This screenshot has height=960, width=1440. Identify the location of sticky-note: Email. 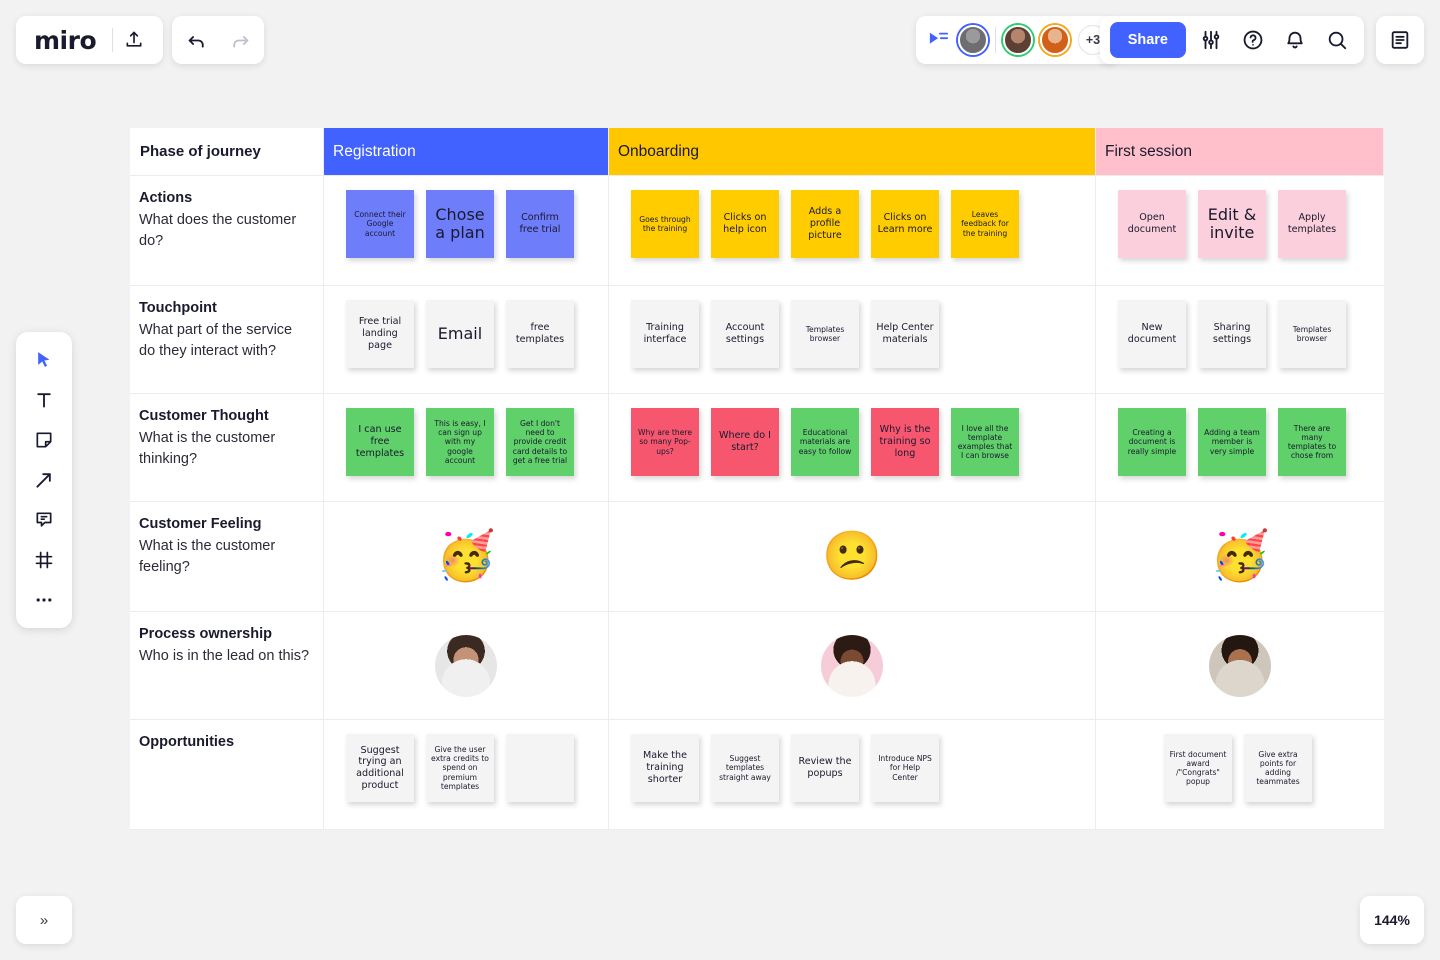
(460, 334).